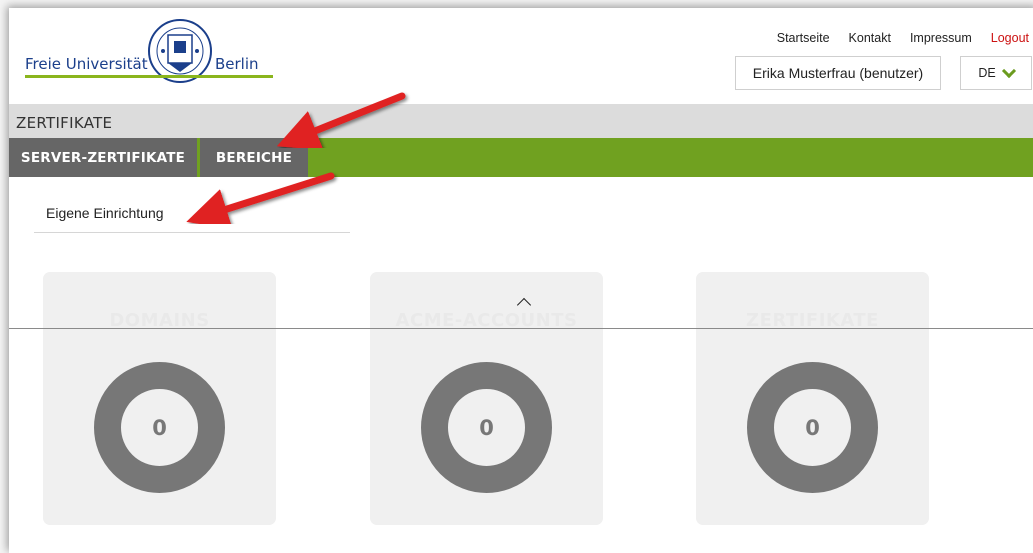  I want to click on card-zertifikate: ZERTIFIKATE 0, so click(812, 398).